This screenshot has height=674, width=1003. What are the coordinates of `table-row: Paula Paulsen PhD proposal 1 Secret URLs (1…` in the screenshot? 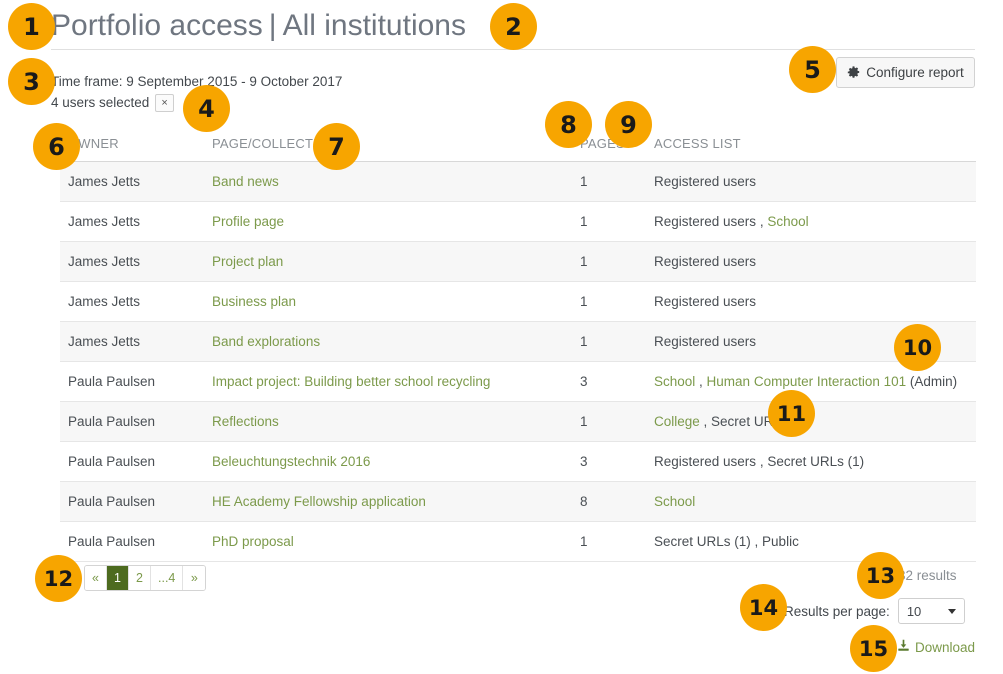 It's located at (518, 541).